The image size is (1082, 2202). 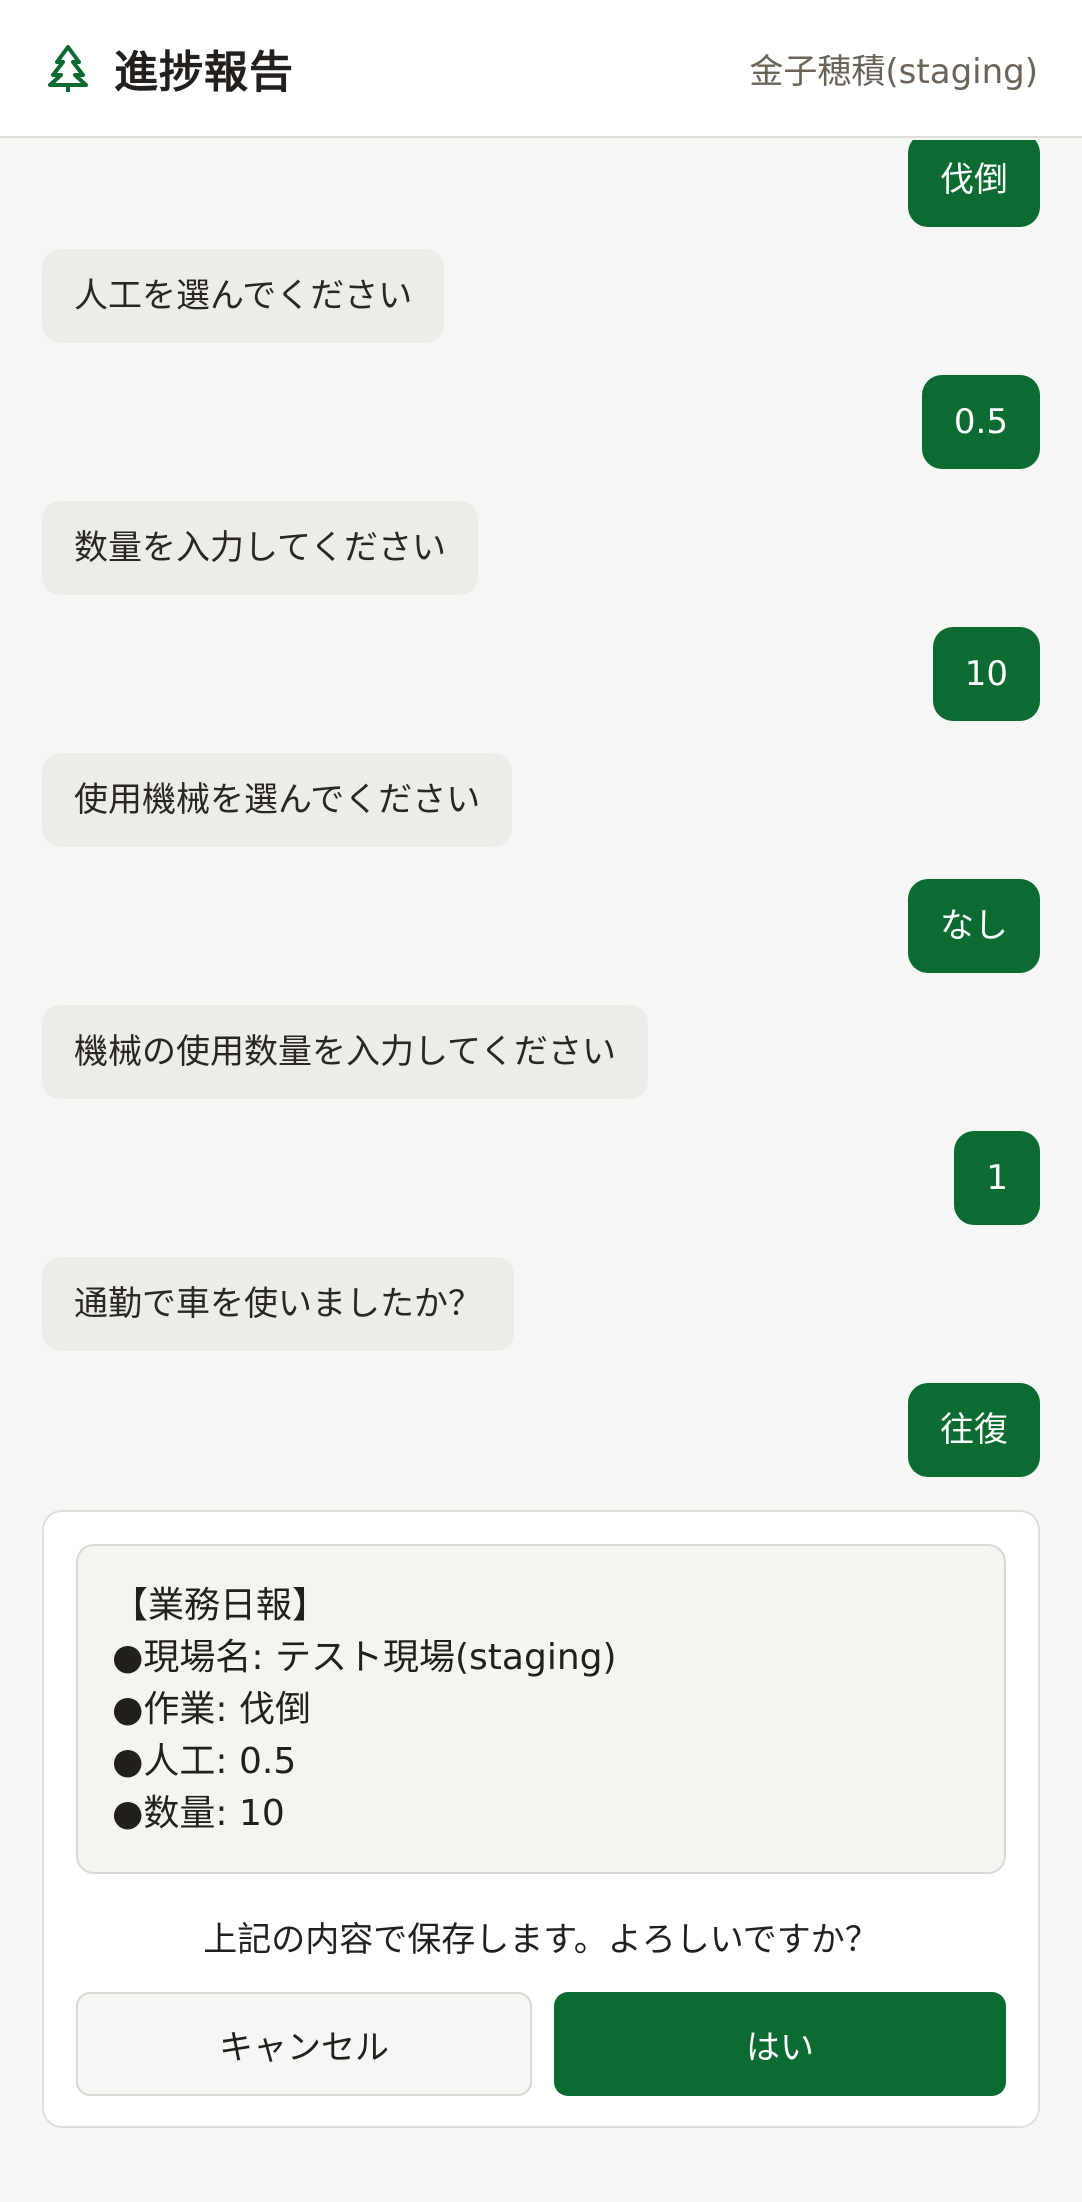 What do you see at coordinates (260, 548) in the screenshot?
I see `bot-message: 数量を入力してください` at bounding box center [260, 548].